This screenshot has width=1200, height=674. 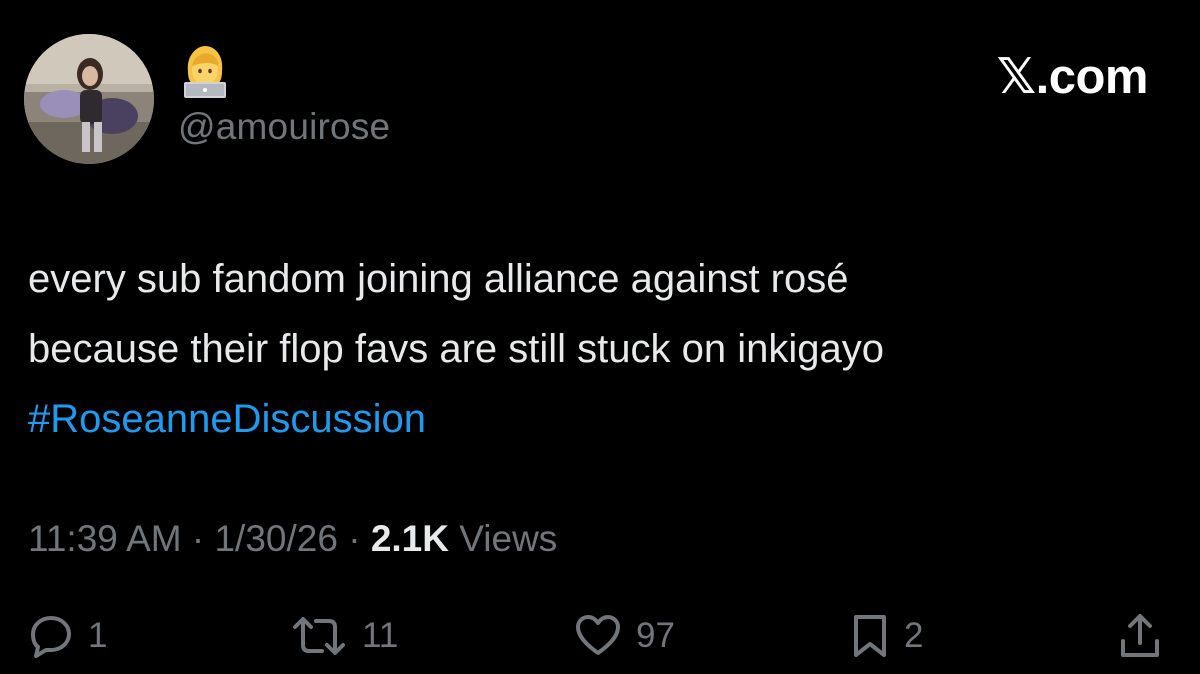 I want to click on repost-button: 11, so click(x=344, y=636).